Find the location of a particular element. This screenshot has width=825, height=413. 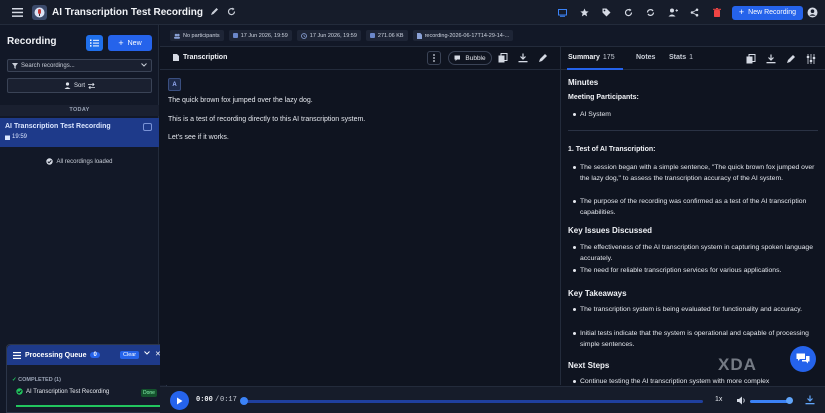

sort-label: Sort is located at coordinates (79, 85).